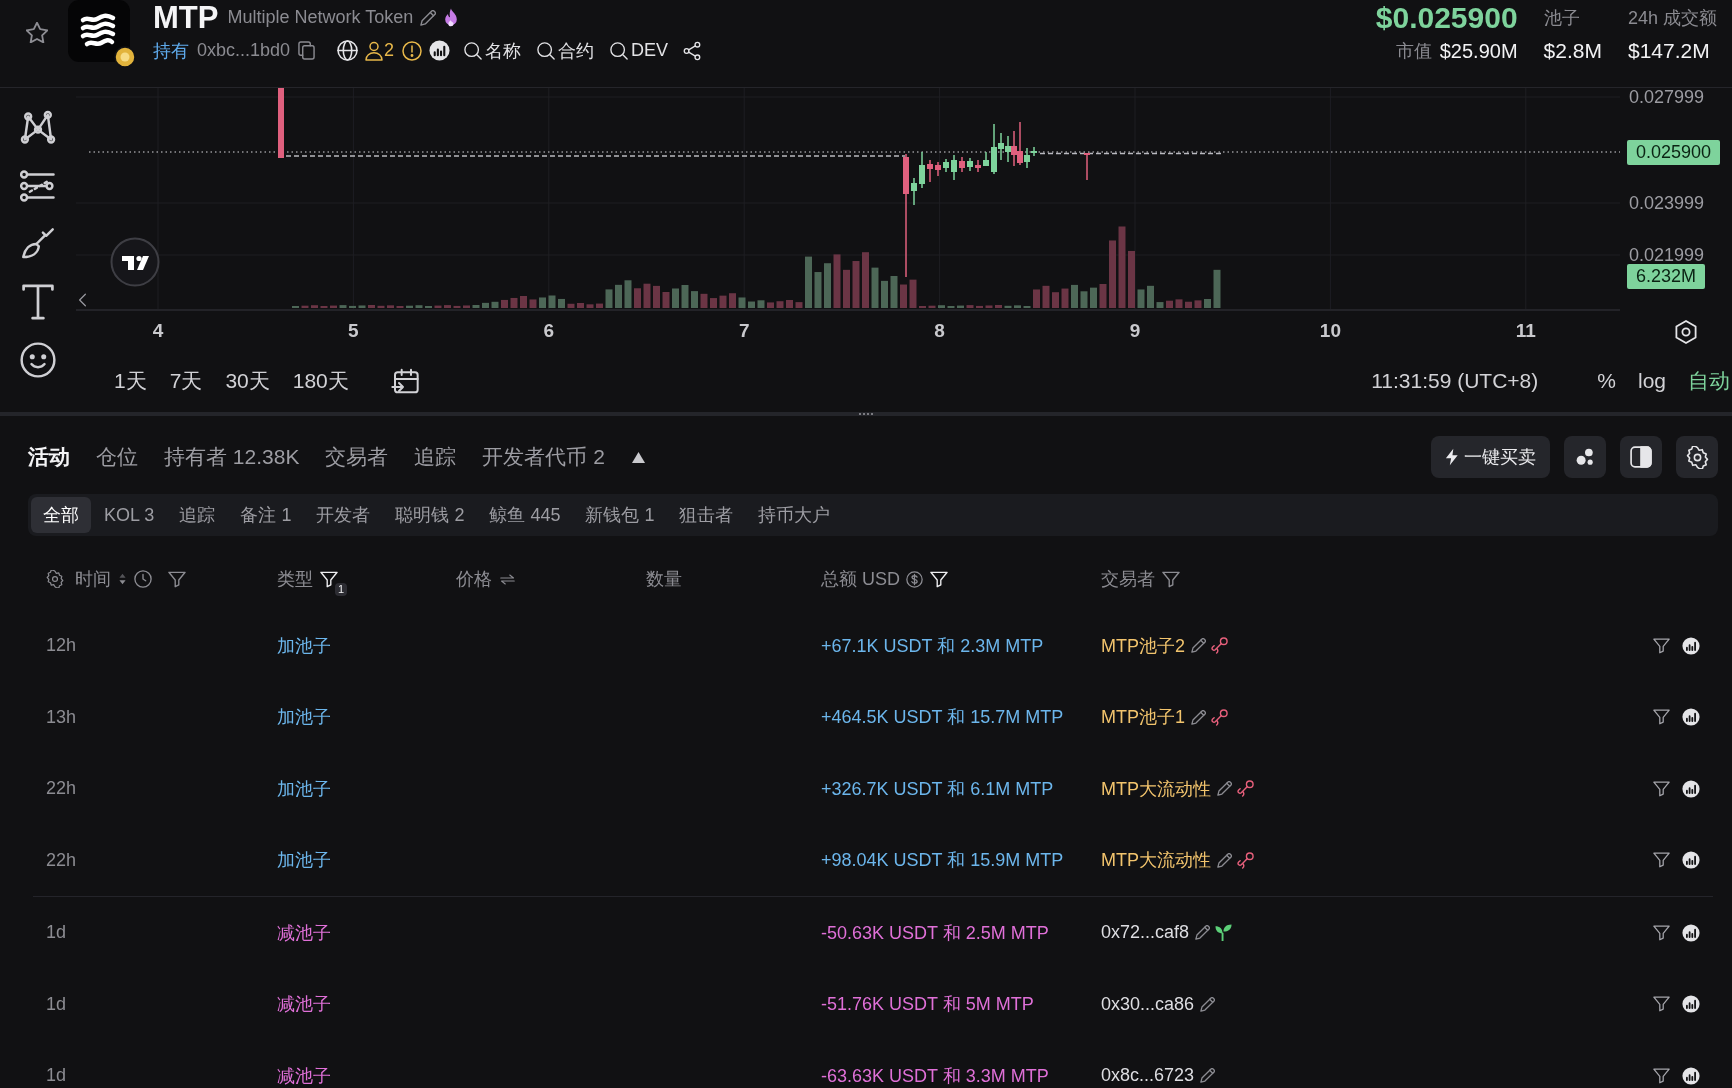  What do you see at coordinates (307, 50) in the screenshot?
I see `copy-icon` at bounding box center [307, 50].